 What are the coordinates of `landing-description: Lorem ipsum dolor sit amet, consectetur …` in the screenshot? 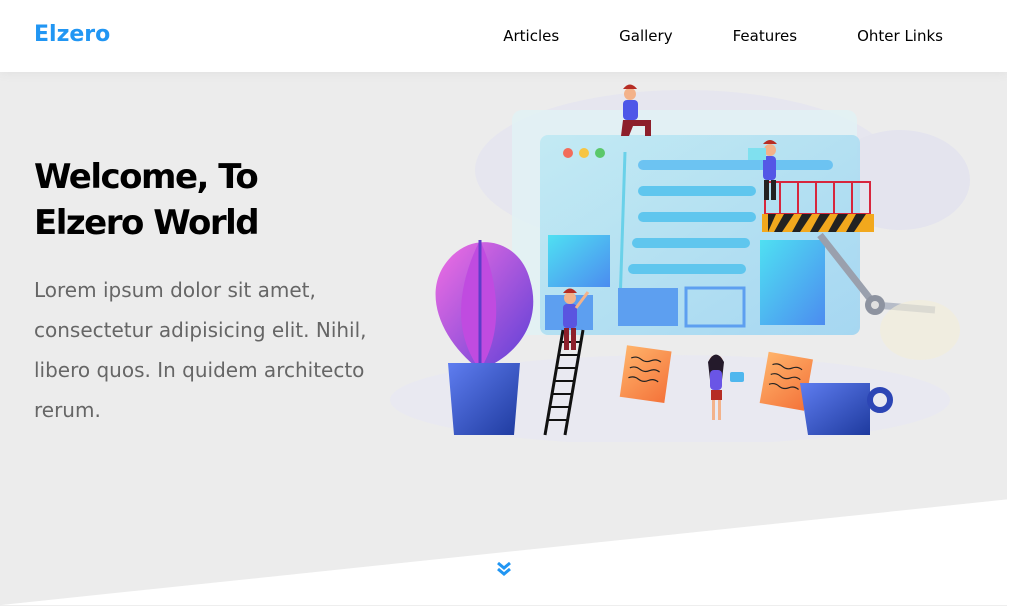 It's located at (200, 350).